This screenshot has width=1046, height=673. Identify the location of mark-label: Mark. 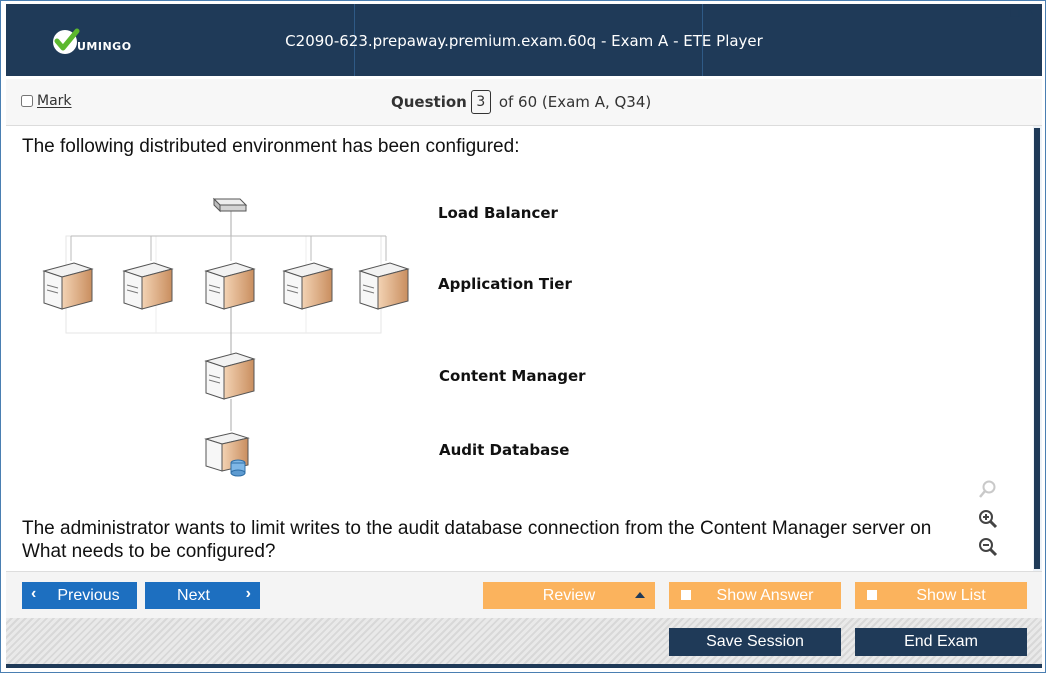
(54, 101).